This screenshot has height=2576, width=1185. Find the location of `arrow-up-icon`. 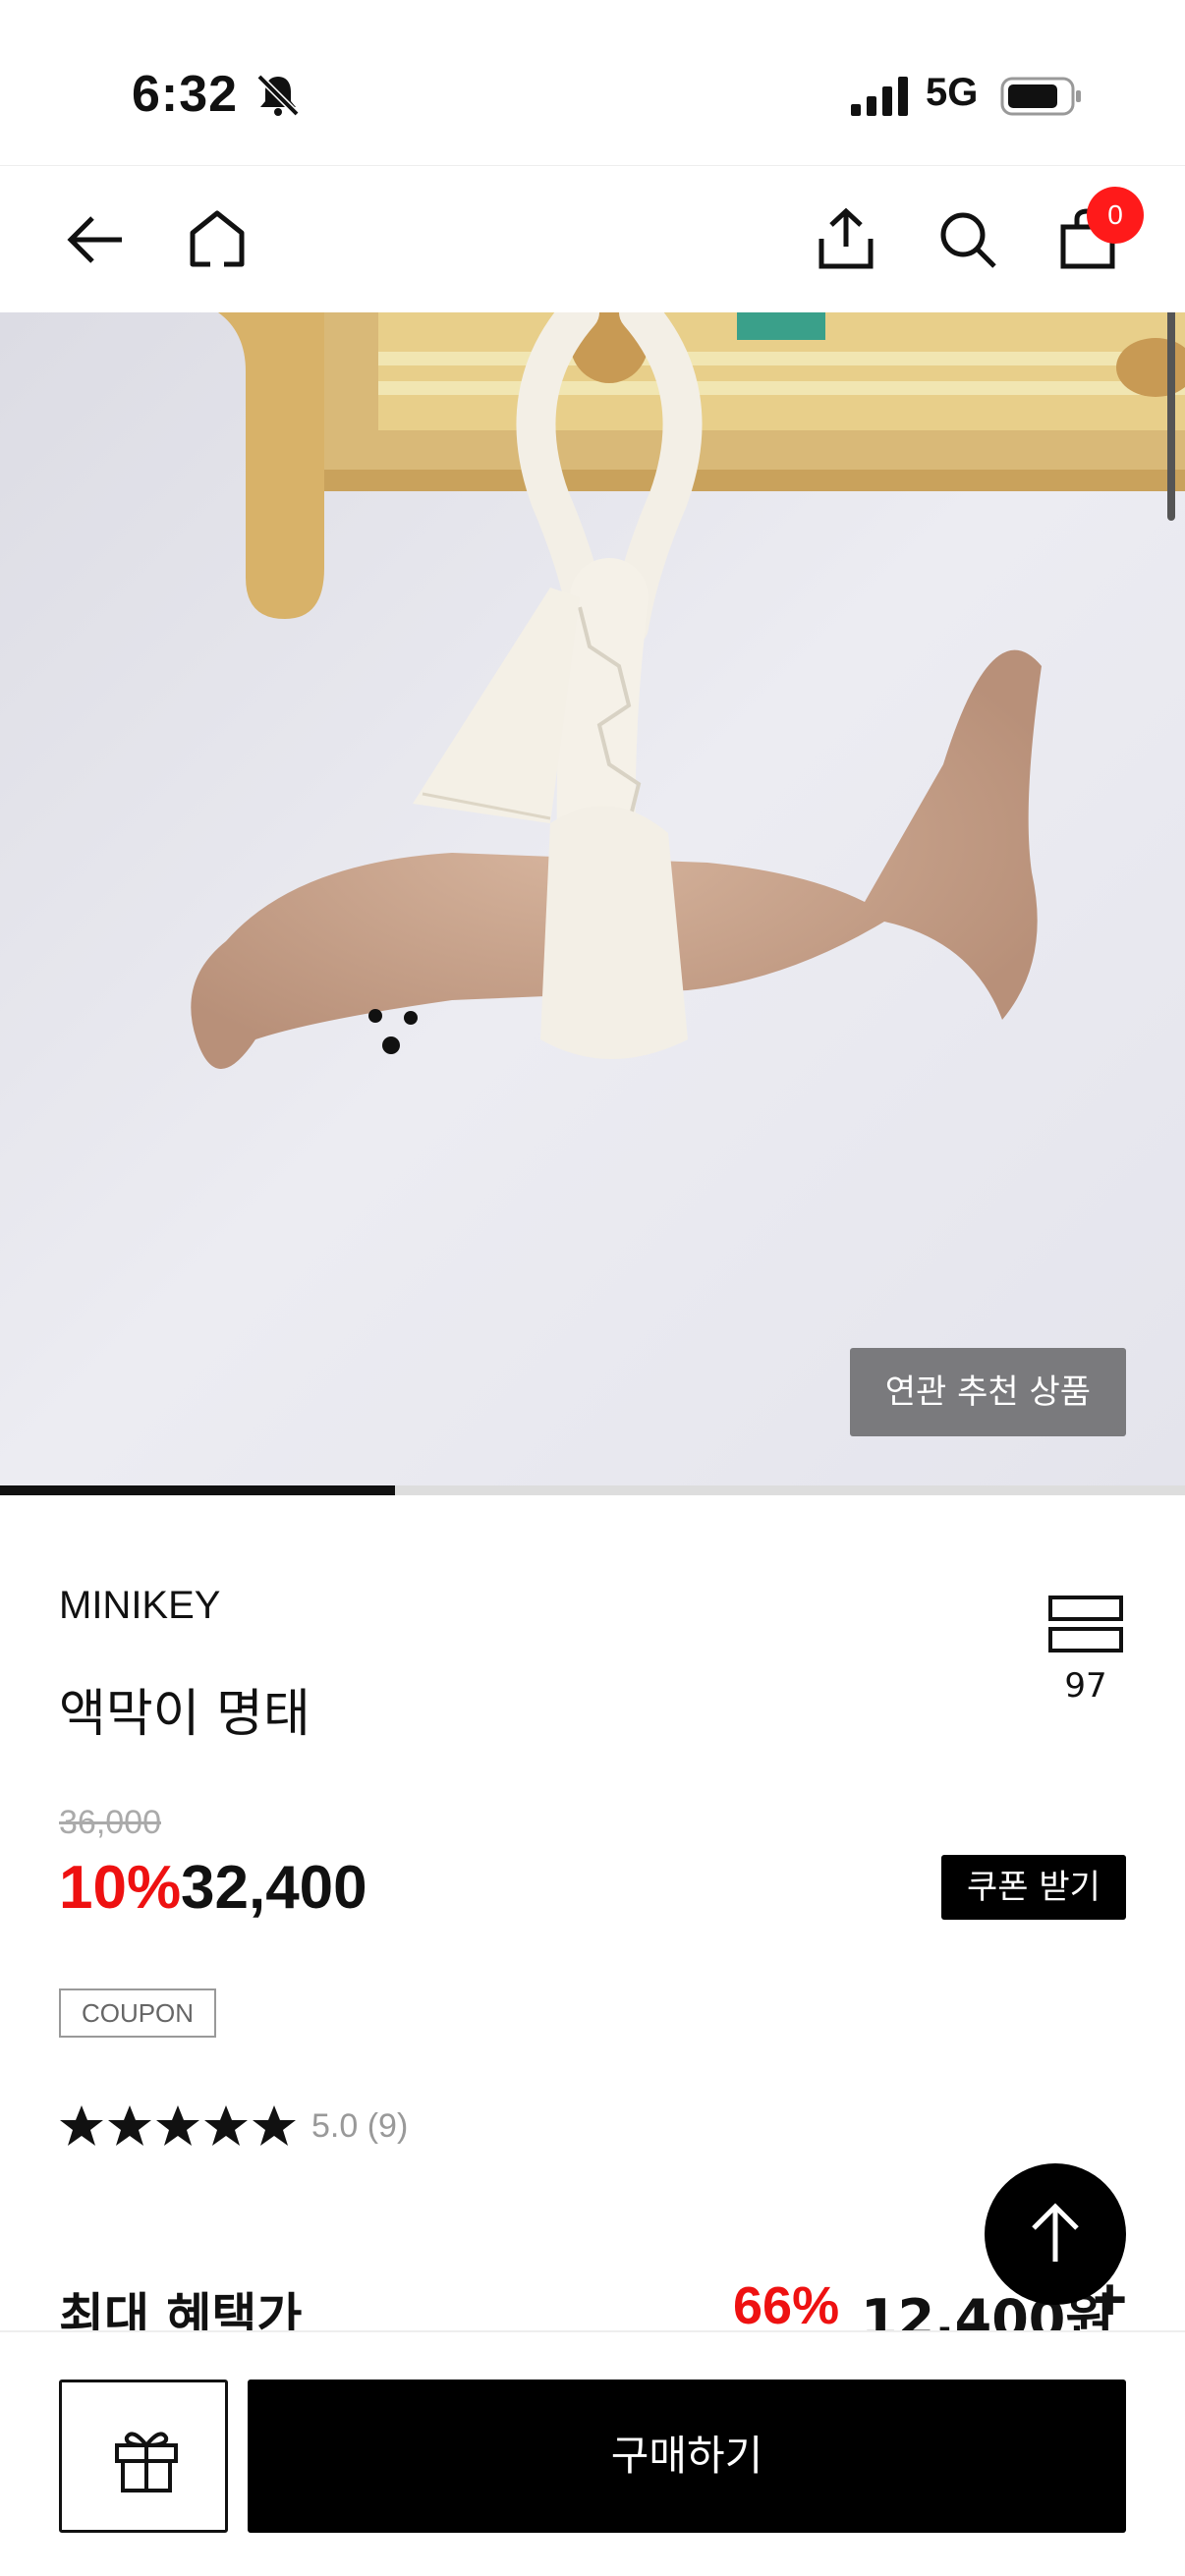

arrow-up-icon is located at coordinates (1056, 2232).